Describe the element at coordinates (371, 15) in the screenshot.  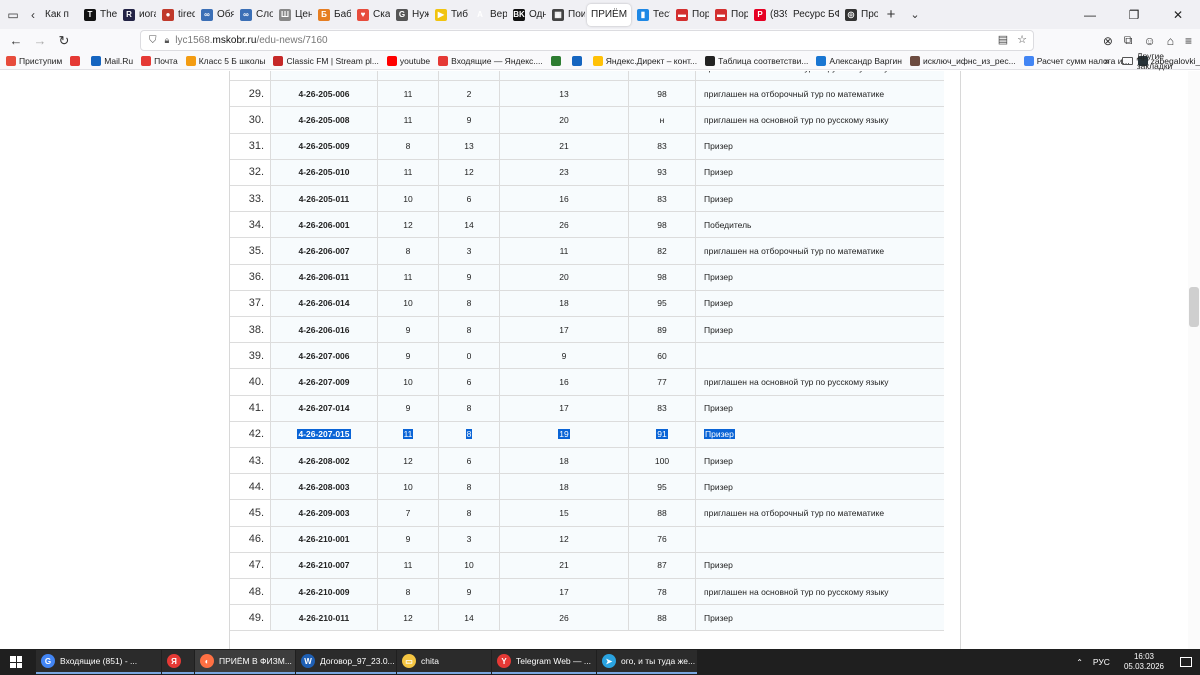
I see `tab-8: ♥ Скача` at that location.